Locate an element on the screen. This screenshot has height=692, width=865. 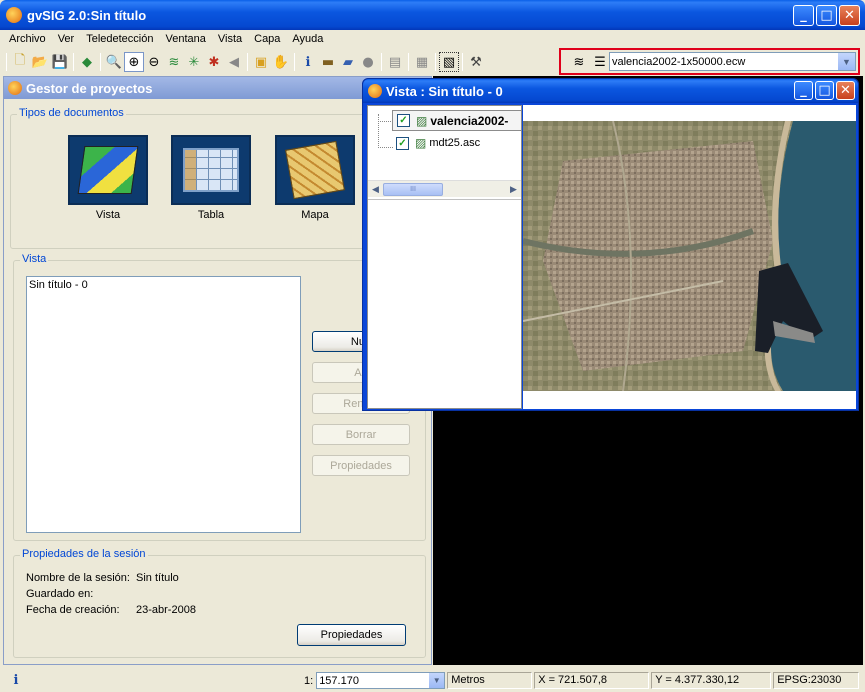
menu-ver: Ver is located at coordinates (66, 39).